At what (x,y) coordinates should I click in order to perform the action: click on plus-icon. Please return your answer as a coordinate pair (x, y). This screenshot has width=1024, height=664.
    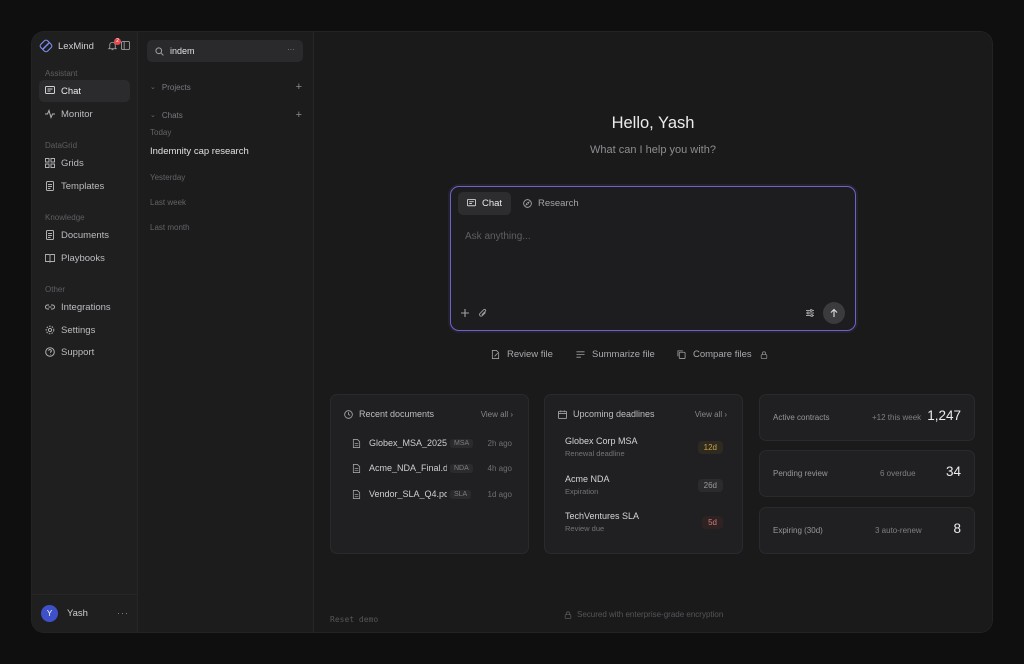
    Looking at the image, I should click on (465, 313).